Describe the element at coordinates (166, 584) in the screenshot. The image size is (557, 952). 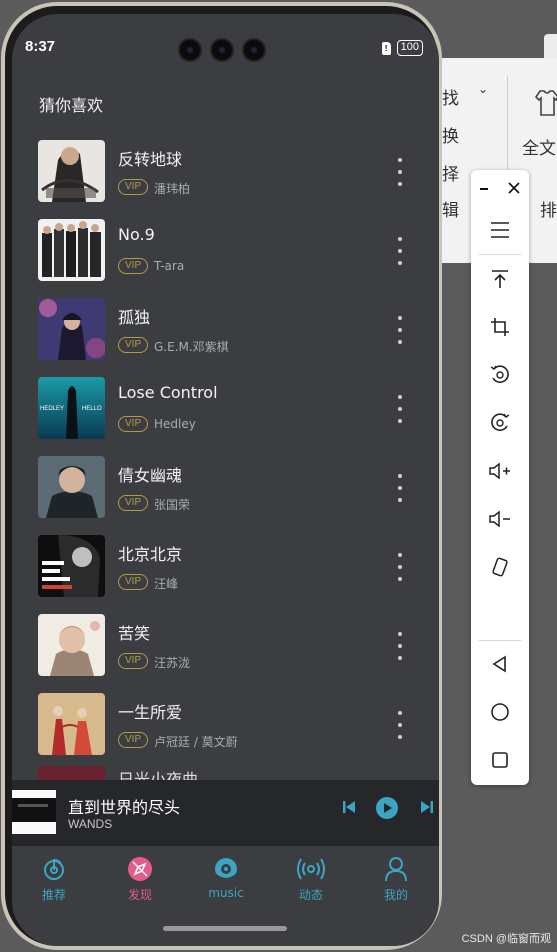
I see `song-artist: 汪峰` at that location.